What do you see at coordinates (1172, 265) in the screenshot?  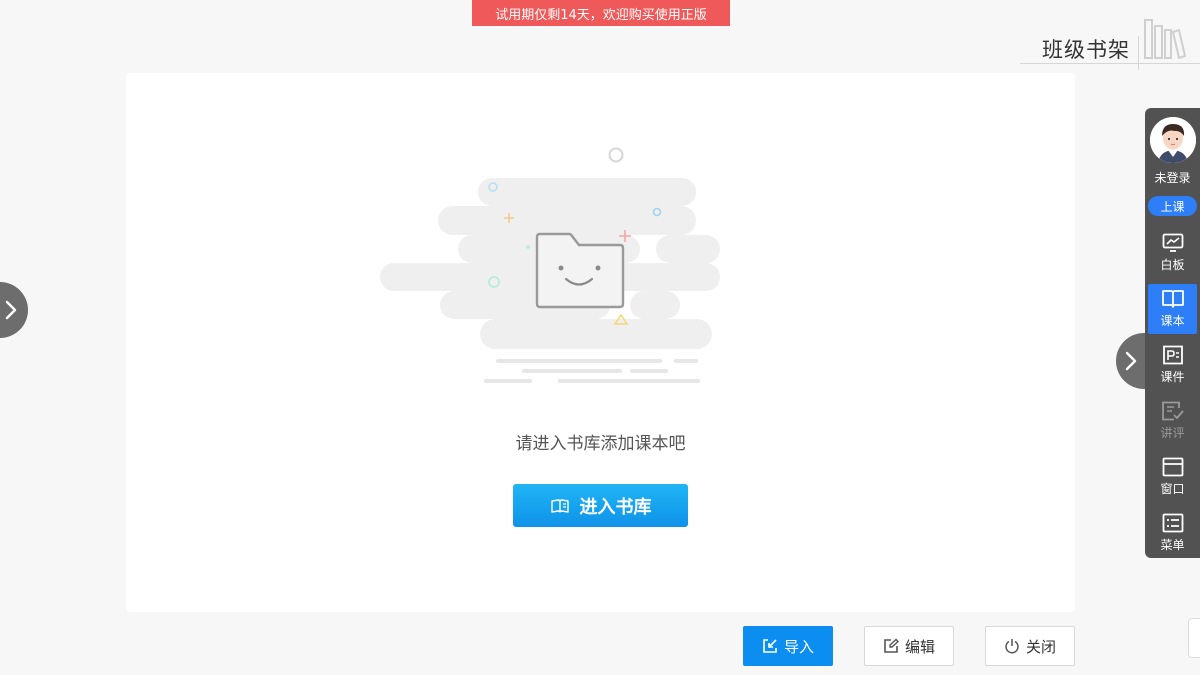 I see `tool-whiteboard-label: 白板` at bounding box center [1172, 265].